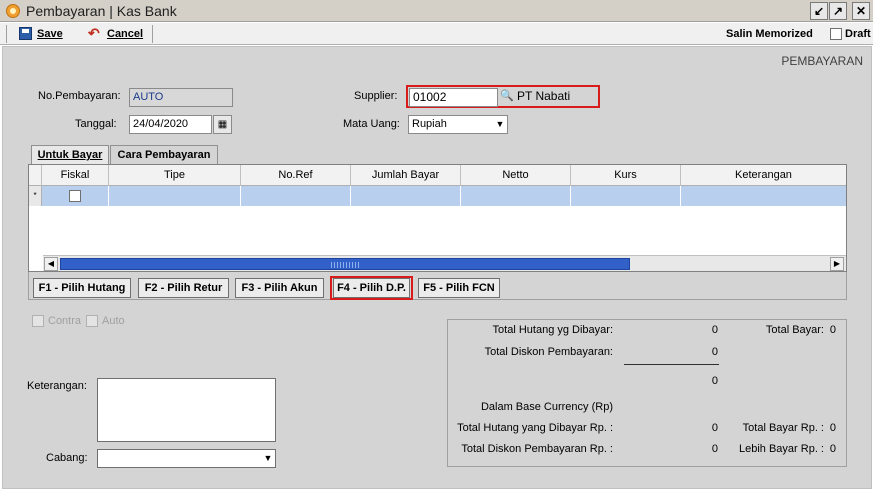 This screenshot has height=489, width=873. What do you see at coordinates (626, 175) in the screenshot?
I see `column-header: Kurs` at bounding box center [626, 175].